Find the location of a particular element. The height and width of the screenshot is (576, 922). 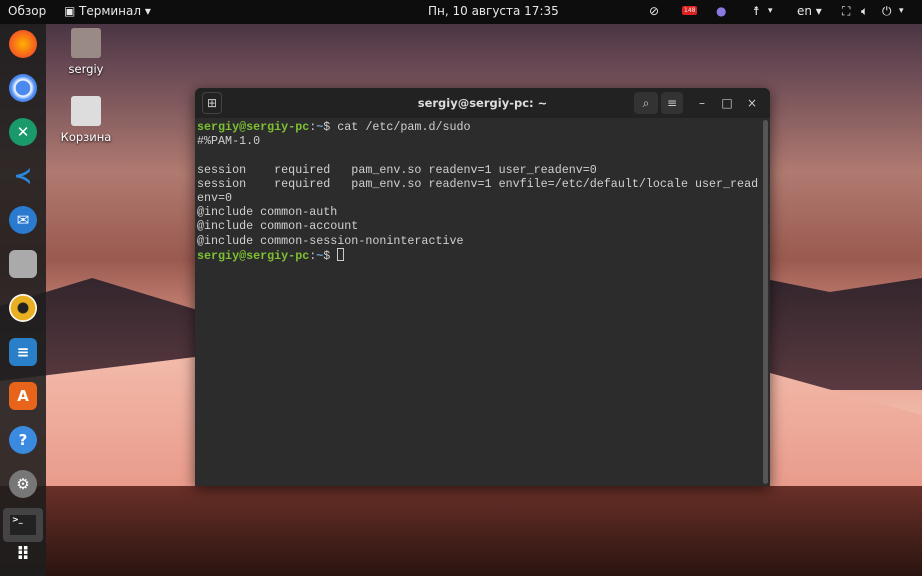

software-icon: A is located at coordinates (23, 396).